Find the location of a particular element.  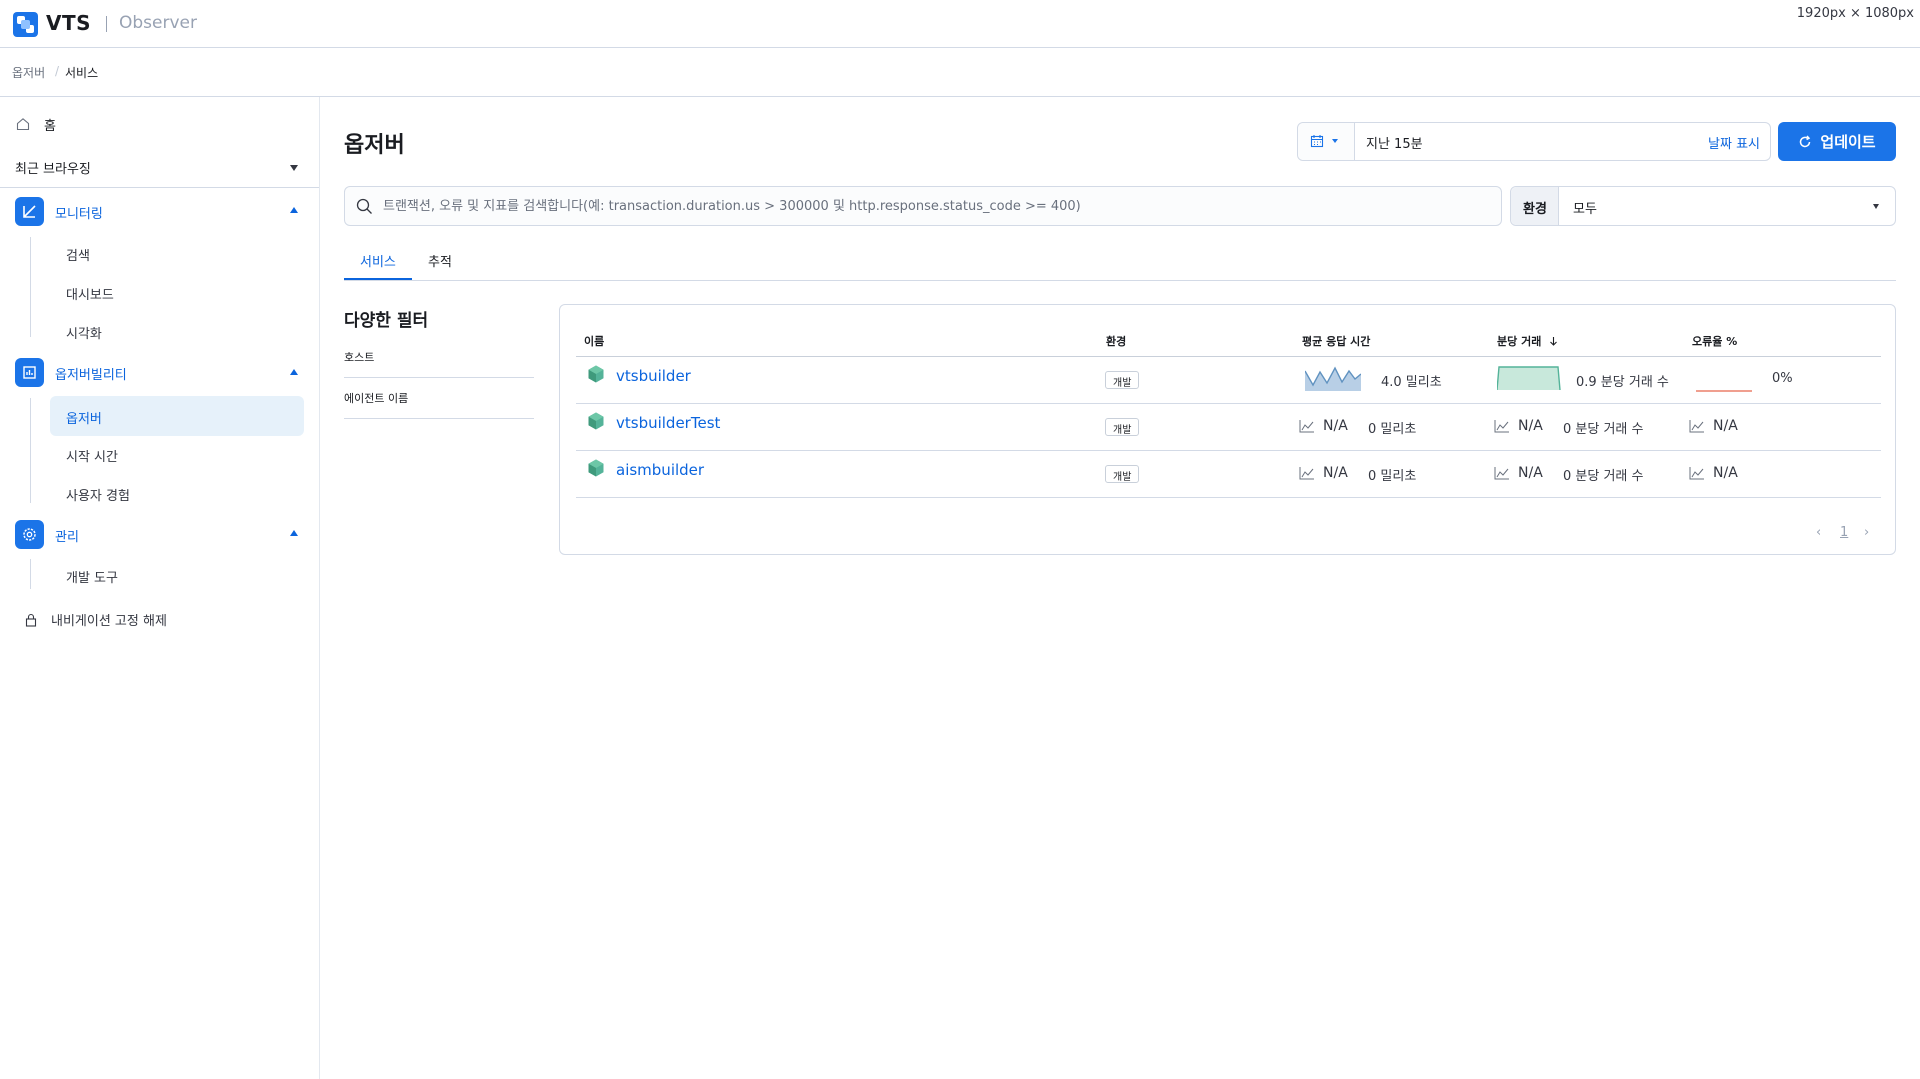

sidebar-item-uptime: 시작 시간 is located at coordinates (92, 455).